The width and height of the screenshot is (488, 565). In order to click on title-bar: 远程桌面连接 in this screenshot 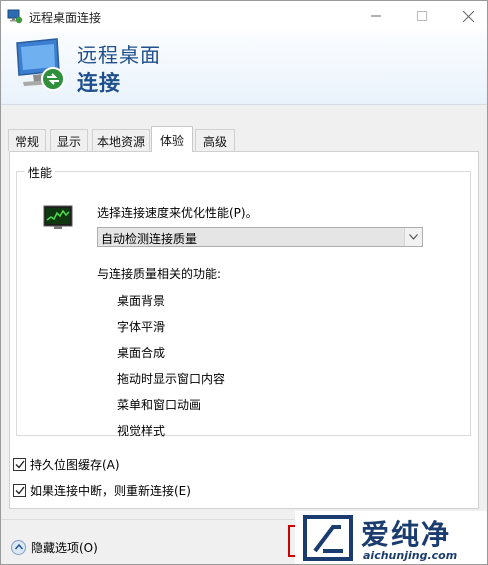, I will do `click(244, 16)`.